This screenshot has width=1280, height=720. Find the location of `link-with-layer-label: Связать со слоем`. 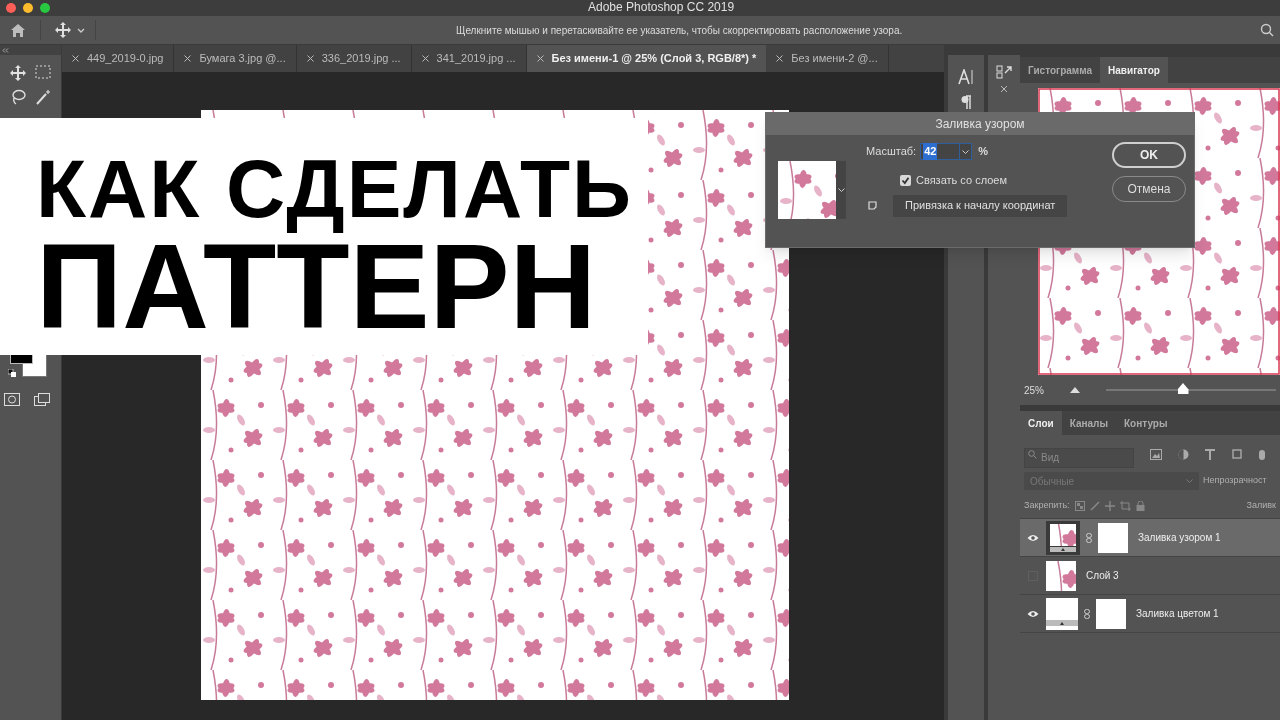

link-with-layer-label: Связать со слоем is located at coordinates (961, 180).